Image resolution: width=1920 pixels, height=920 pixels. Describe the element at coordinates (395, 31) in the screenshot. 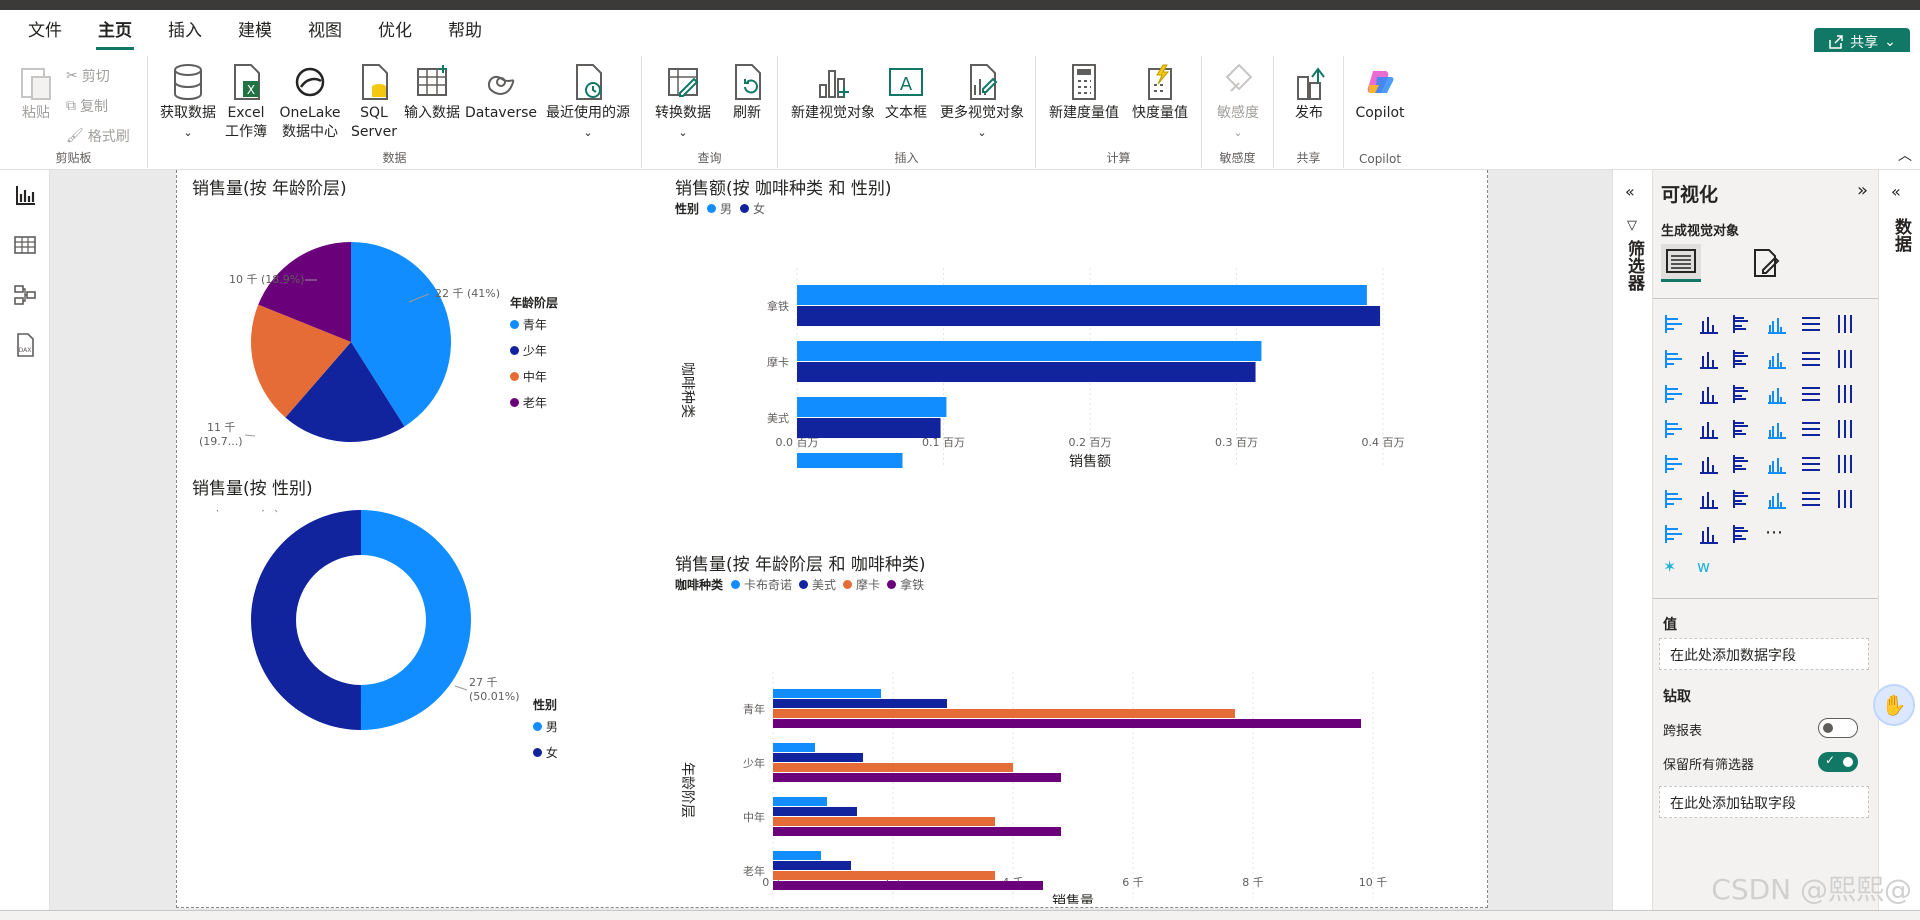

I see `tab-optimize: 优化` at that location.